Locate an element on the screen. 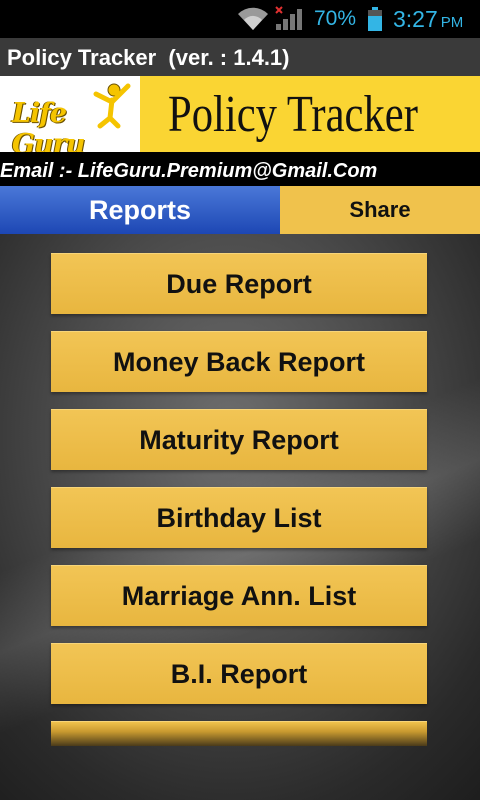 The width and height of the screenshot is (480, 800). money-back-report-button: Money Back Report is located at coordinates (239, 361).